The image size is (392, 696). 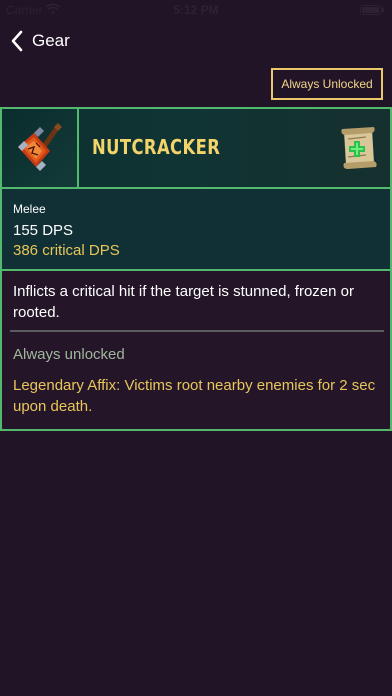 I want to click on item-header: NUTCRACKER, so click(x=196, y=149).